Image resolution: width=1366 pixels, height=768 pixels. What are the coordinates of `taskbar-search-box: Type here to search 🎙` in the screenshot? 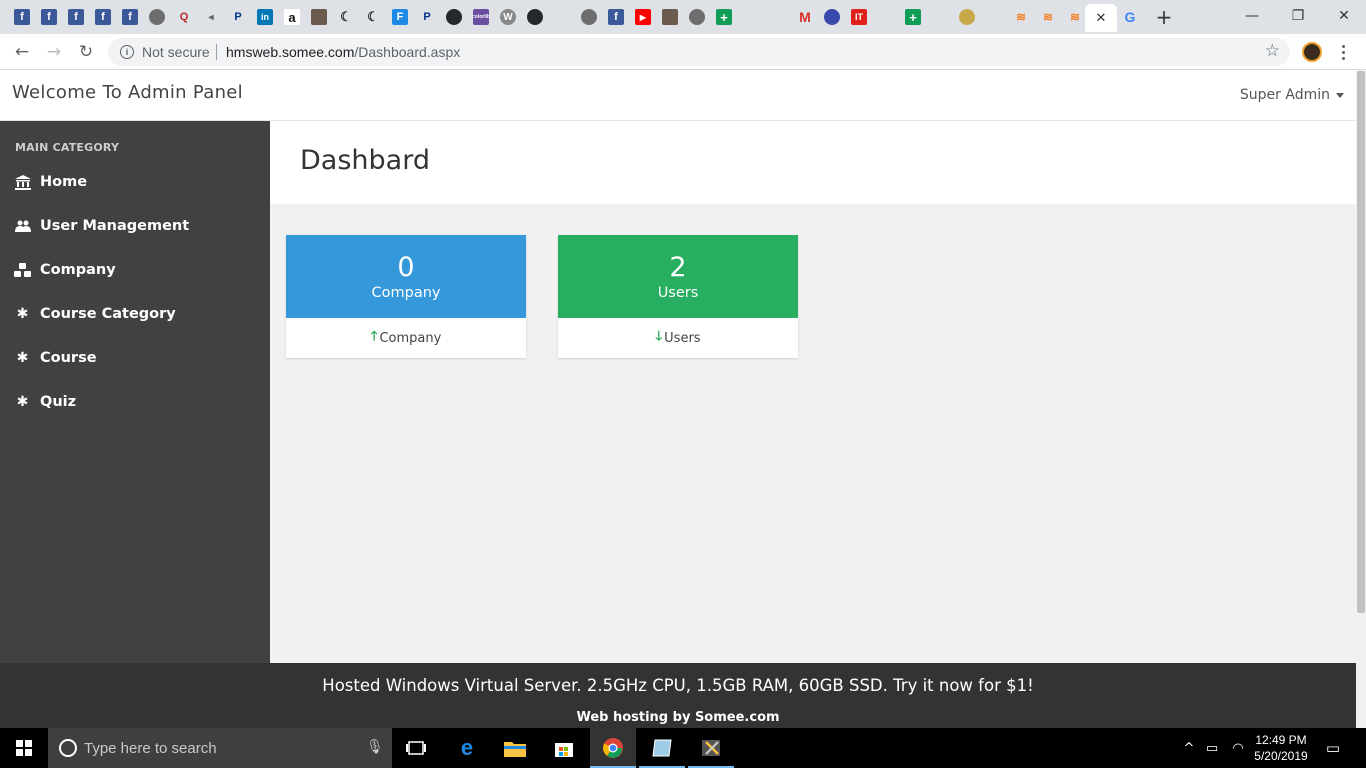 It's located at (220, 748).